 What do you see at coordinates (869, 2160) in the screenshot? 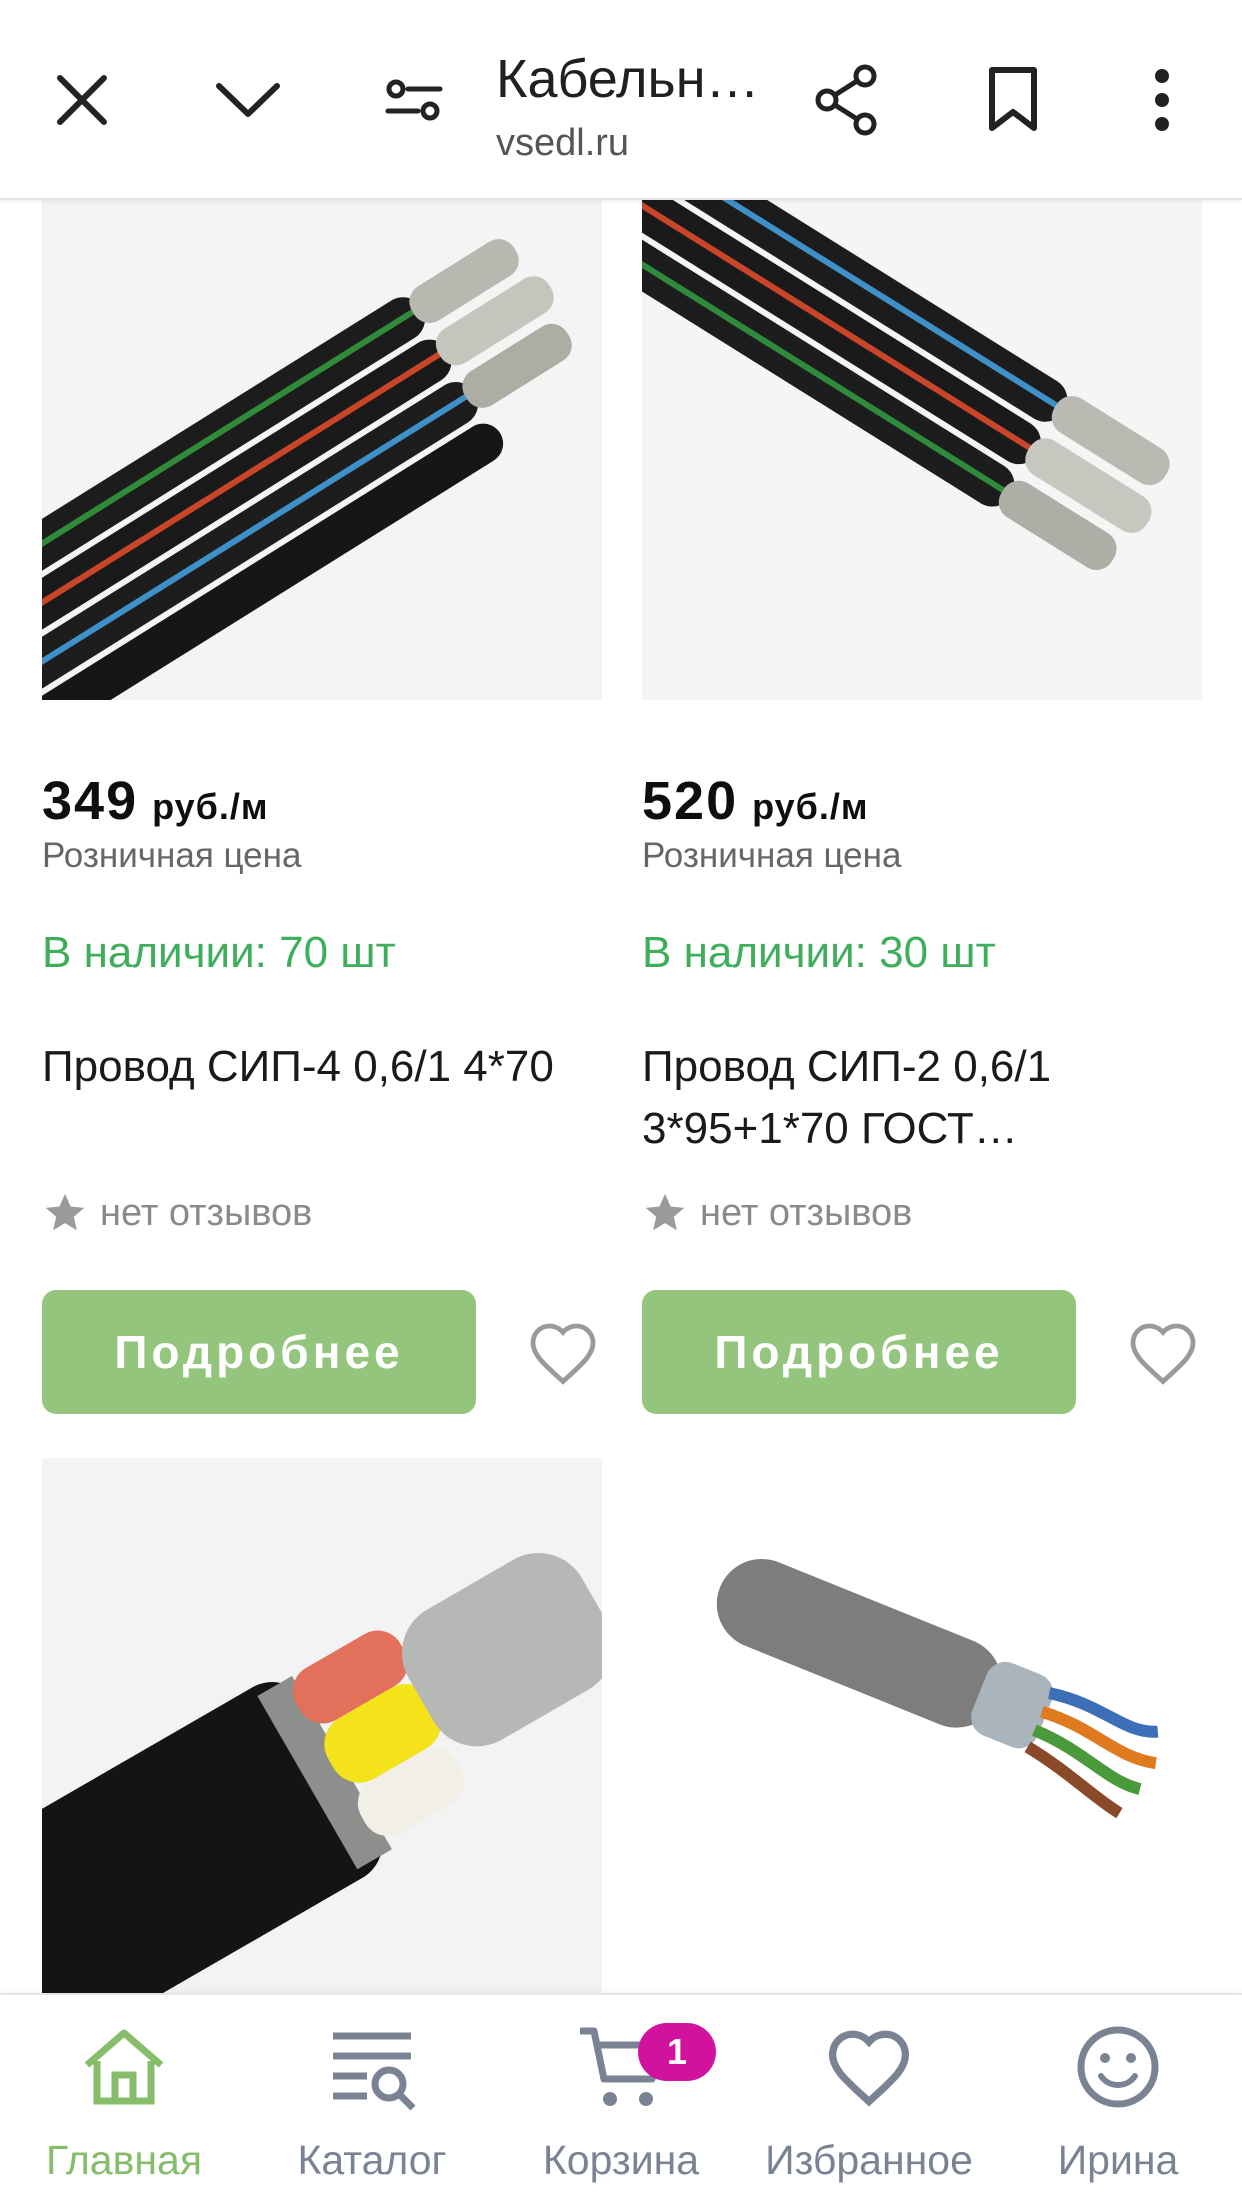
I see `nav-favorites-label: Избранное` at bounding box center [869, 2160].